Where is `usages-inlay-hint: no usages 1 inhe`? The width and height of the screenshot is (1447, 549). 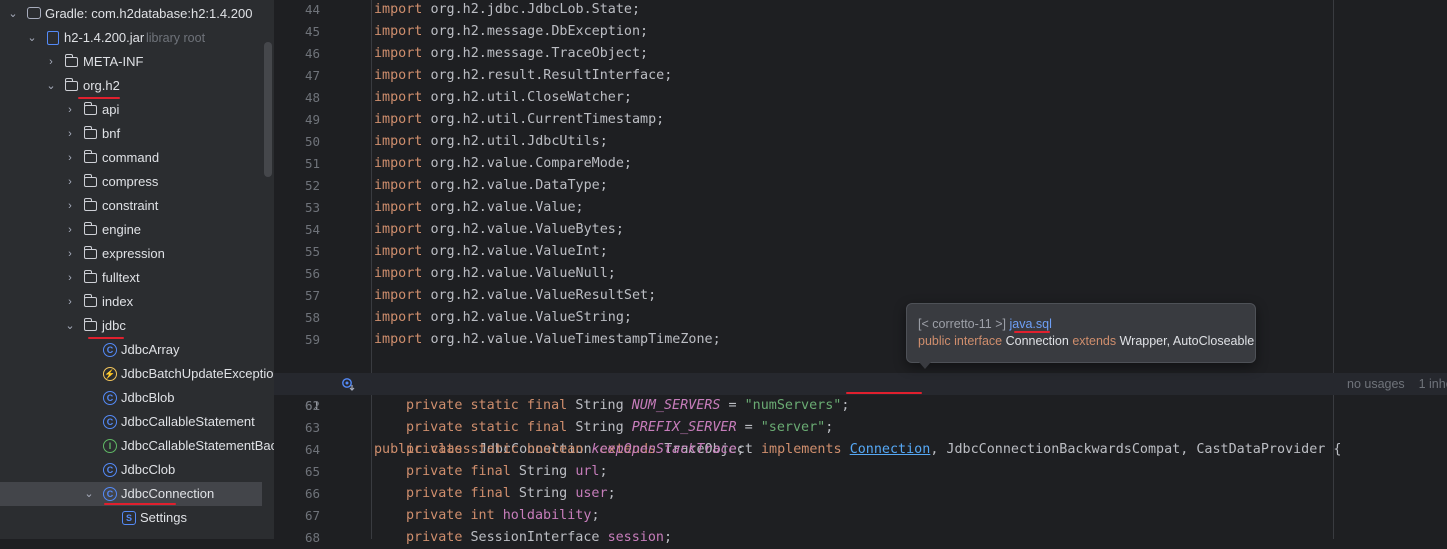
usages-inlay-hint: no usages 1 inhe is located at coordinates (1397, 384).